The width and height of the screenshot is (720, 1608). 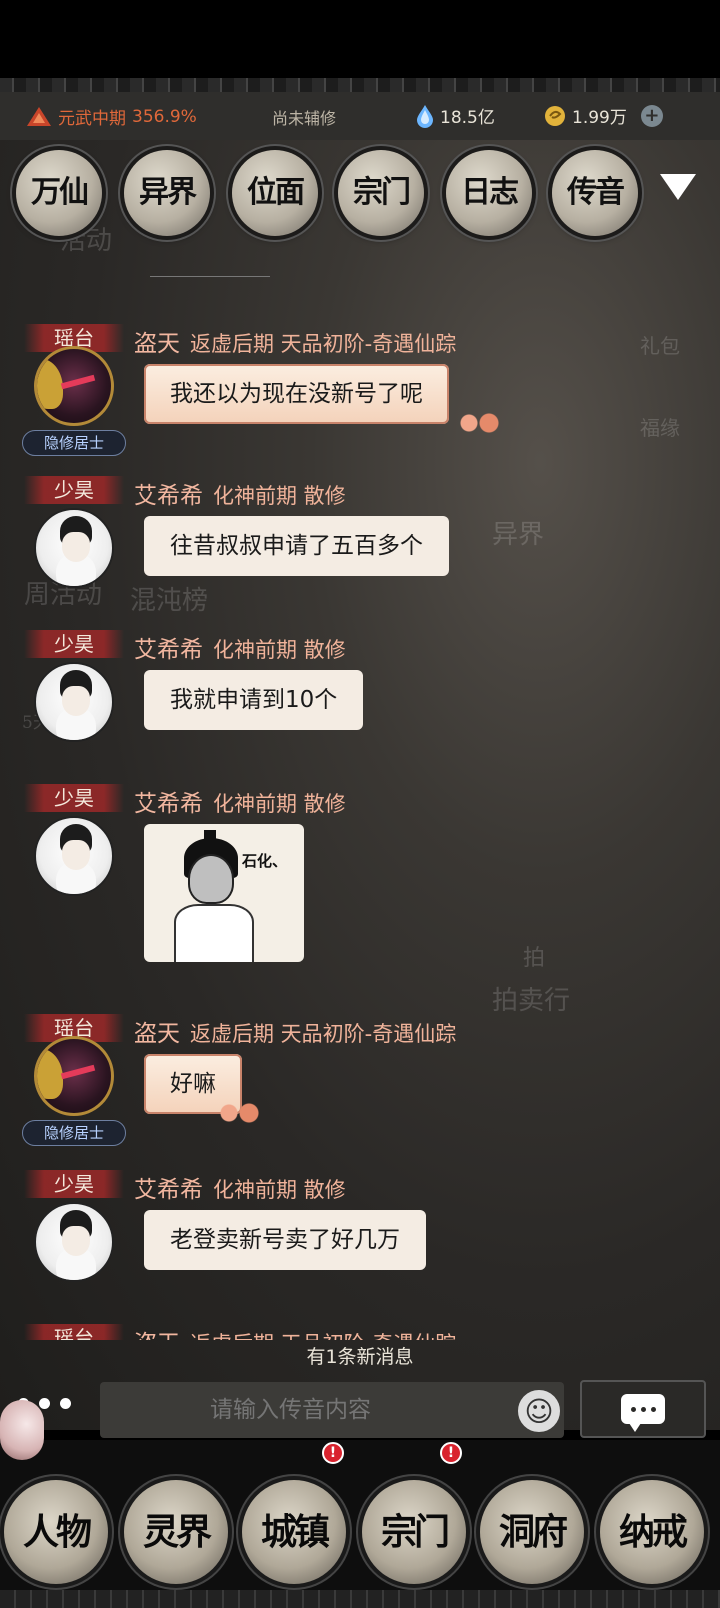 What do you see at coordinates (660, 346) in the screenshot?
I see `bg-gift-label: 礼包` at bounding box center [660, 346].